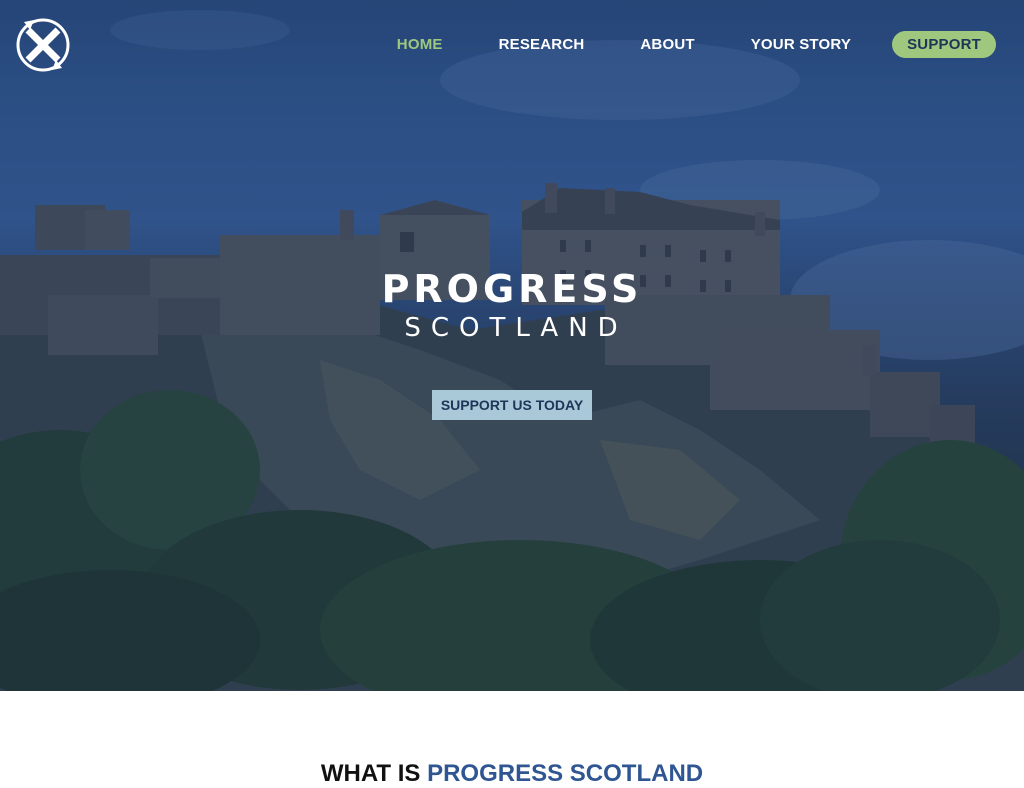 Image resolution: width=1024 pixels, height=788 pixels. Describe the element at coordinates (420, 44) in the screenshot. I see `nav-home-link: HOME` at that location.